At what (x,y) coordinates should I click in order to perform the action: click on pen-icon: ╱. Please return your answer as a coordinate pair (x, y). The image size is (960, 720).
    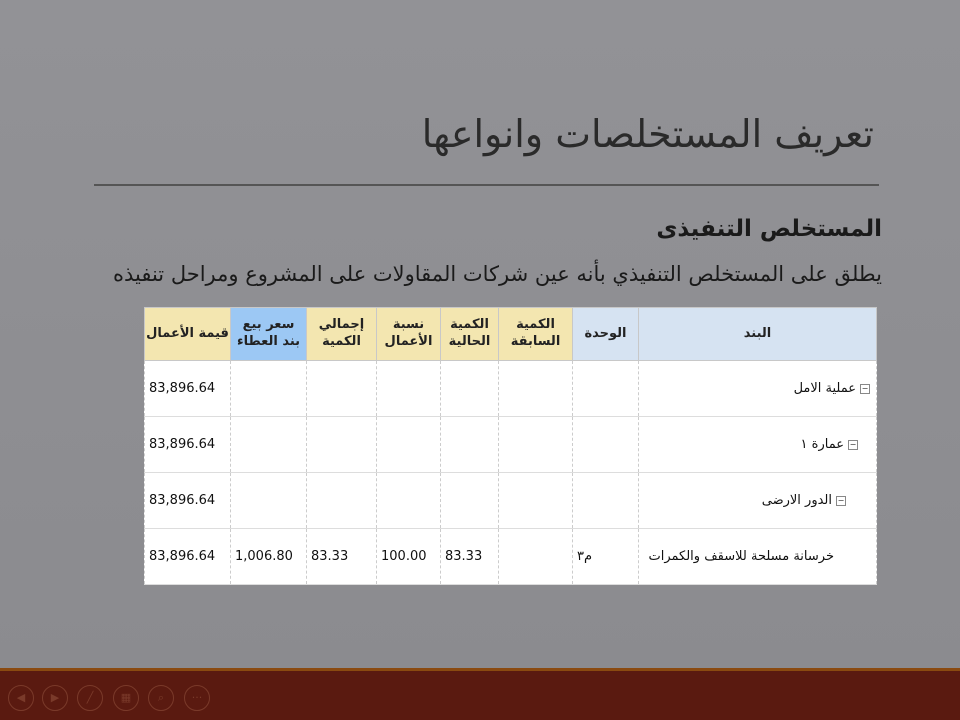
    Looking at the image, I should click on (90, 698).